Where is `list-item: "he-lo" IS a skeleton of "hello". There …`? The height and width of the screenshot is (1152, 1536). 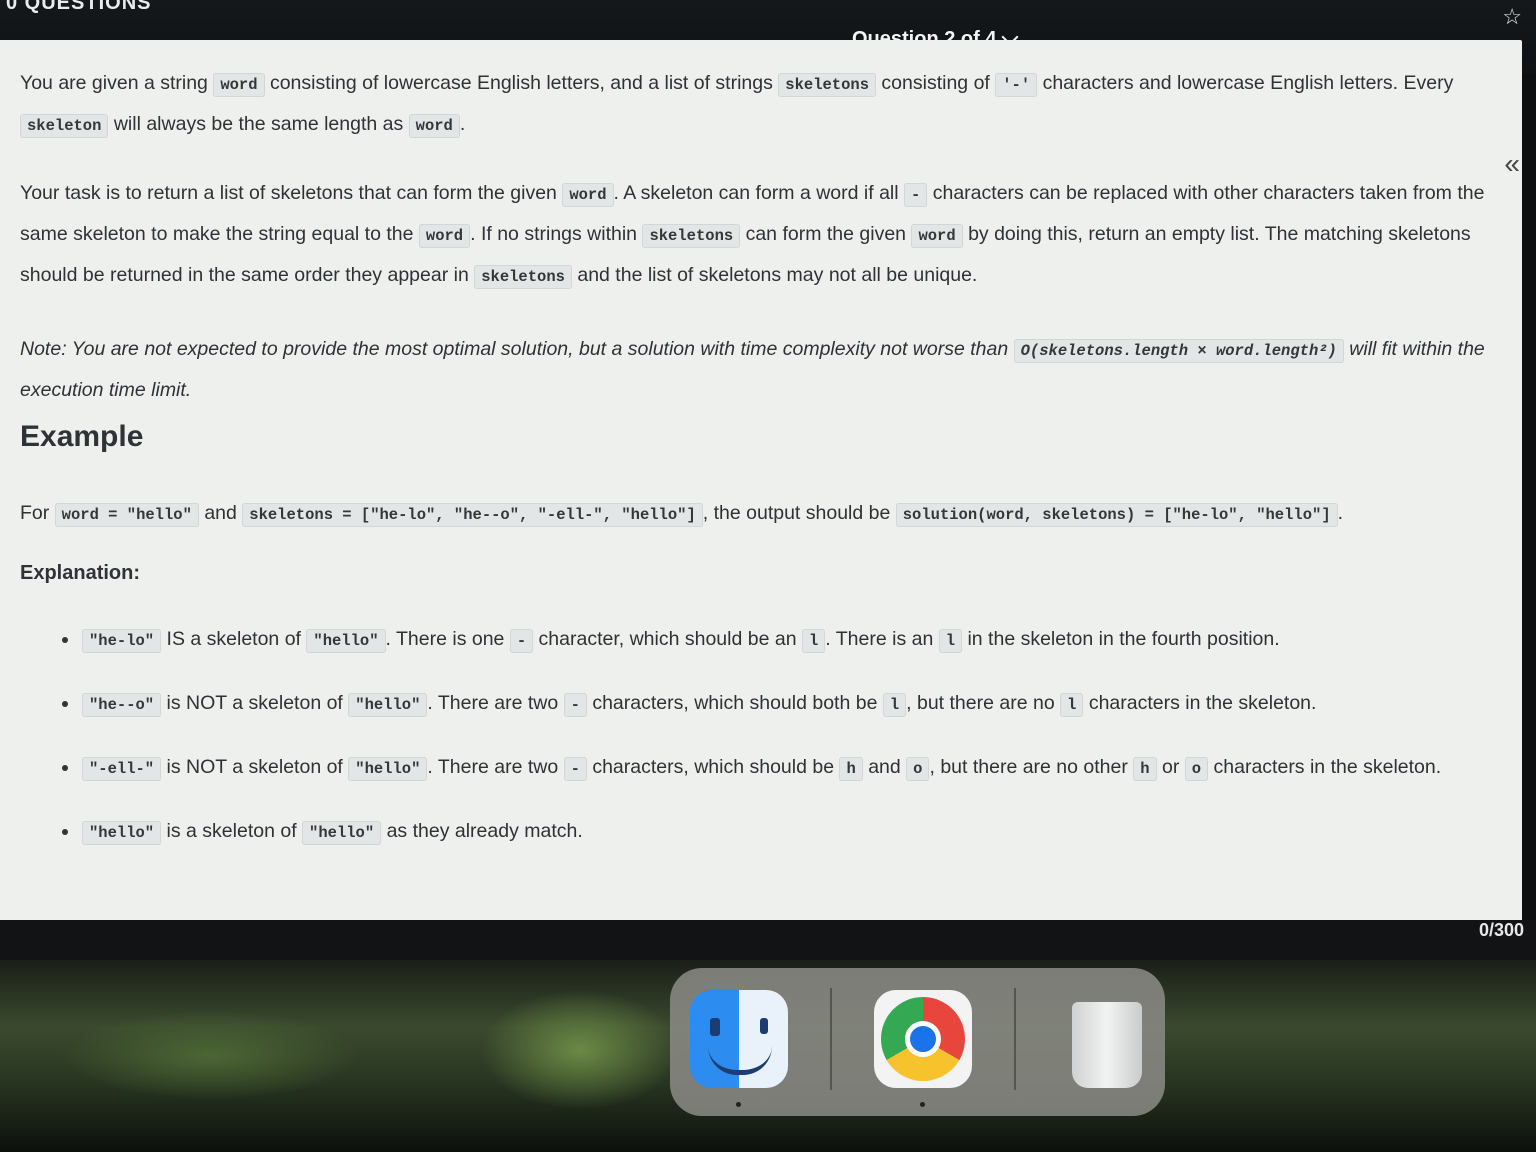 list-item: "he-lo" IS a skeleton of "hello". There … is located at coordinates (772, 640).